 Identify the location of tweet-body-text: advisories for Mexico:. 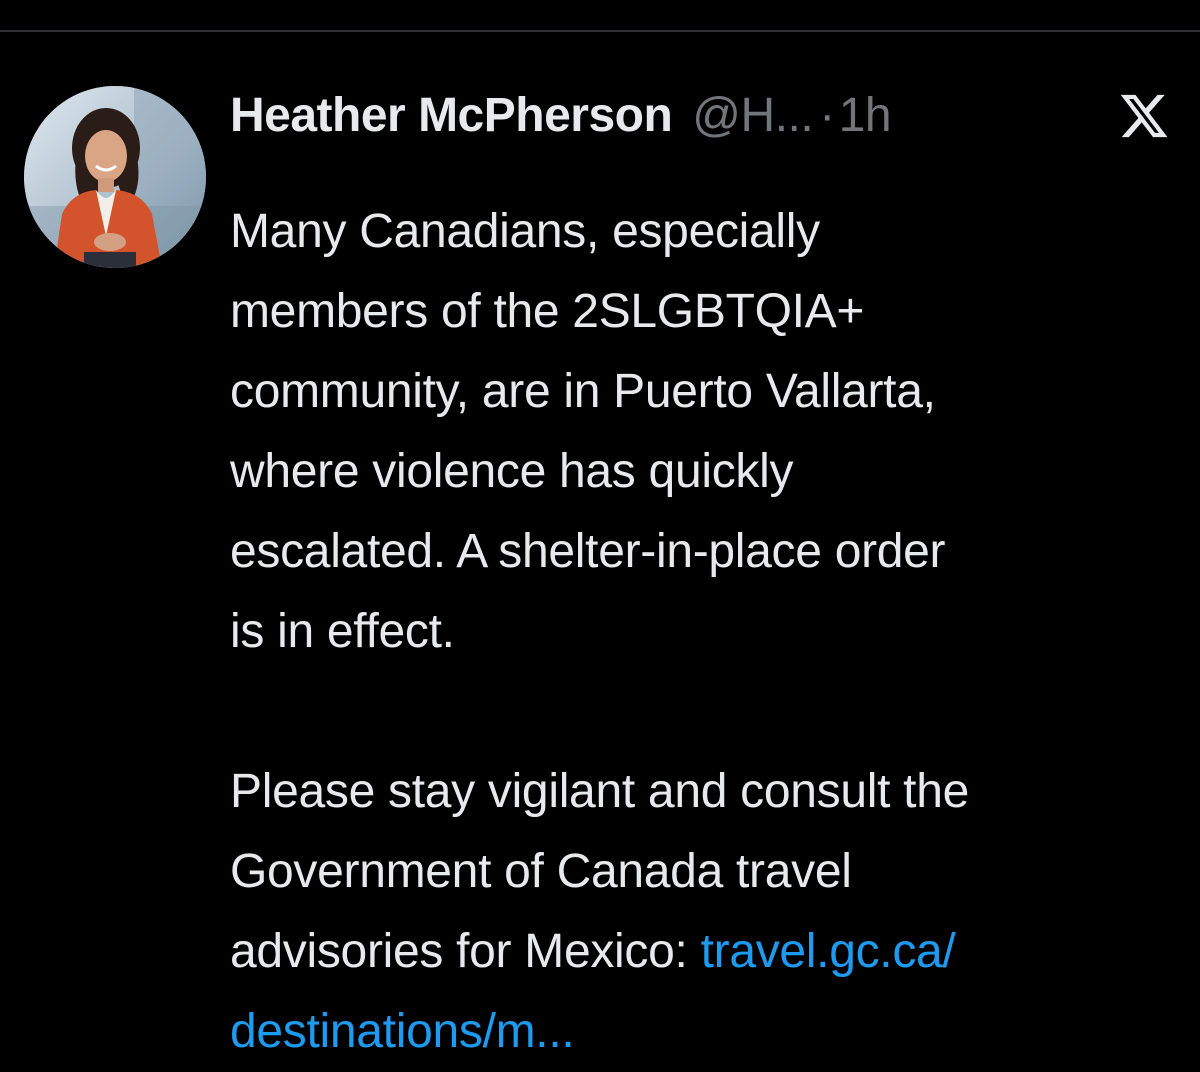
(465, 951).